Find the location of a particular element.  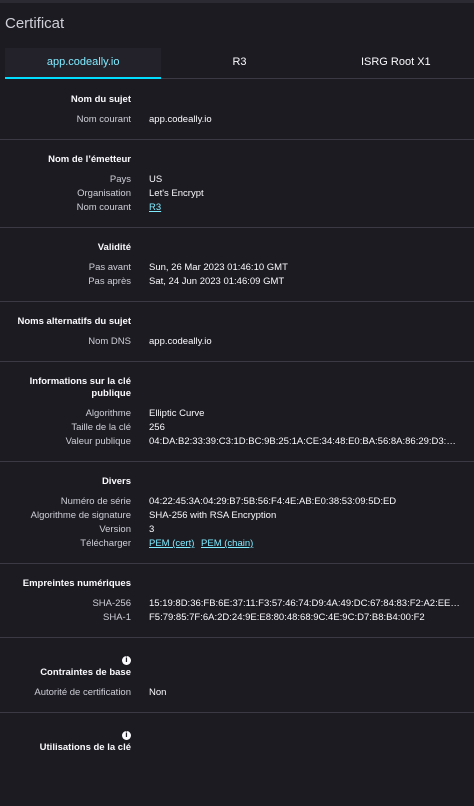

field-value: 3 is located at coordinates (152, 529).